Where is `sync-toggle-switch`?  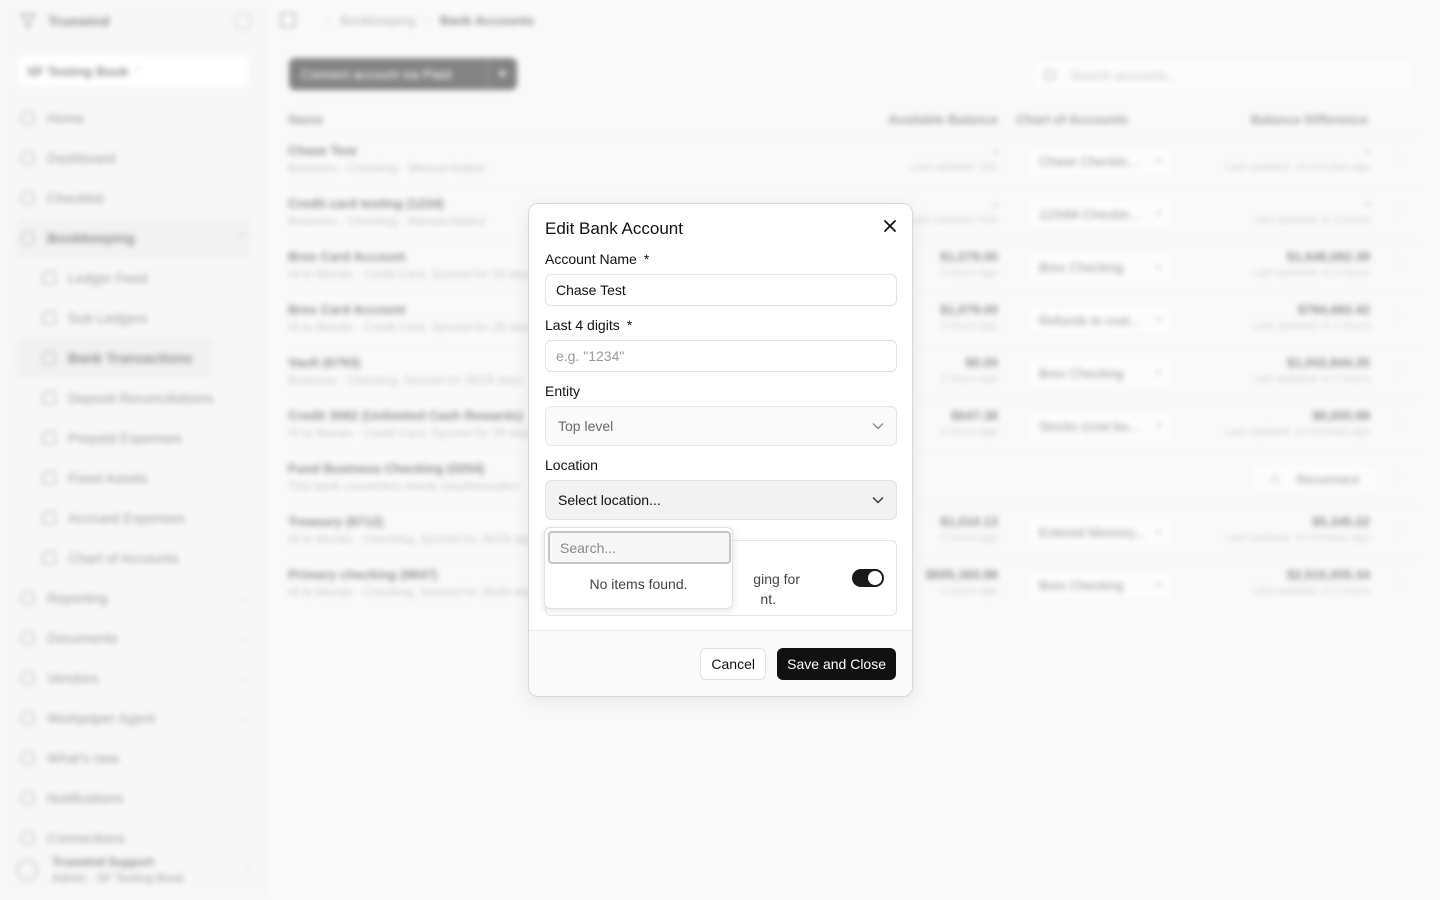
sync-toggle-switch is located at coordinates (868, 578).